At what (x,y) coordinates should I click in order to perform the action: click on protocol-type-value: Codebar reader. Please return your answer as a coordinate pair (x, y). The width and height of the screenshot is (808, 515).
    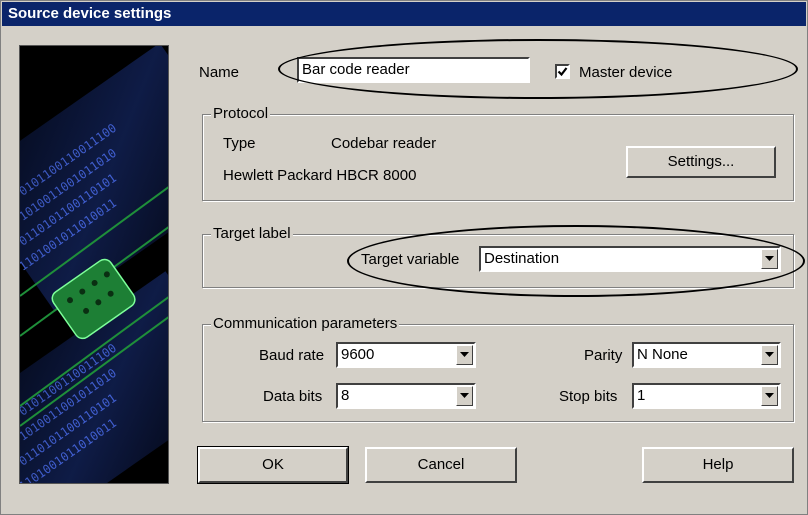
    Looking at the image, I should click on (384, 143).